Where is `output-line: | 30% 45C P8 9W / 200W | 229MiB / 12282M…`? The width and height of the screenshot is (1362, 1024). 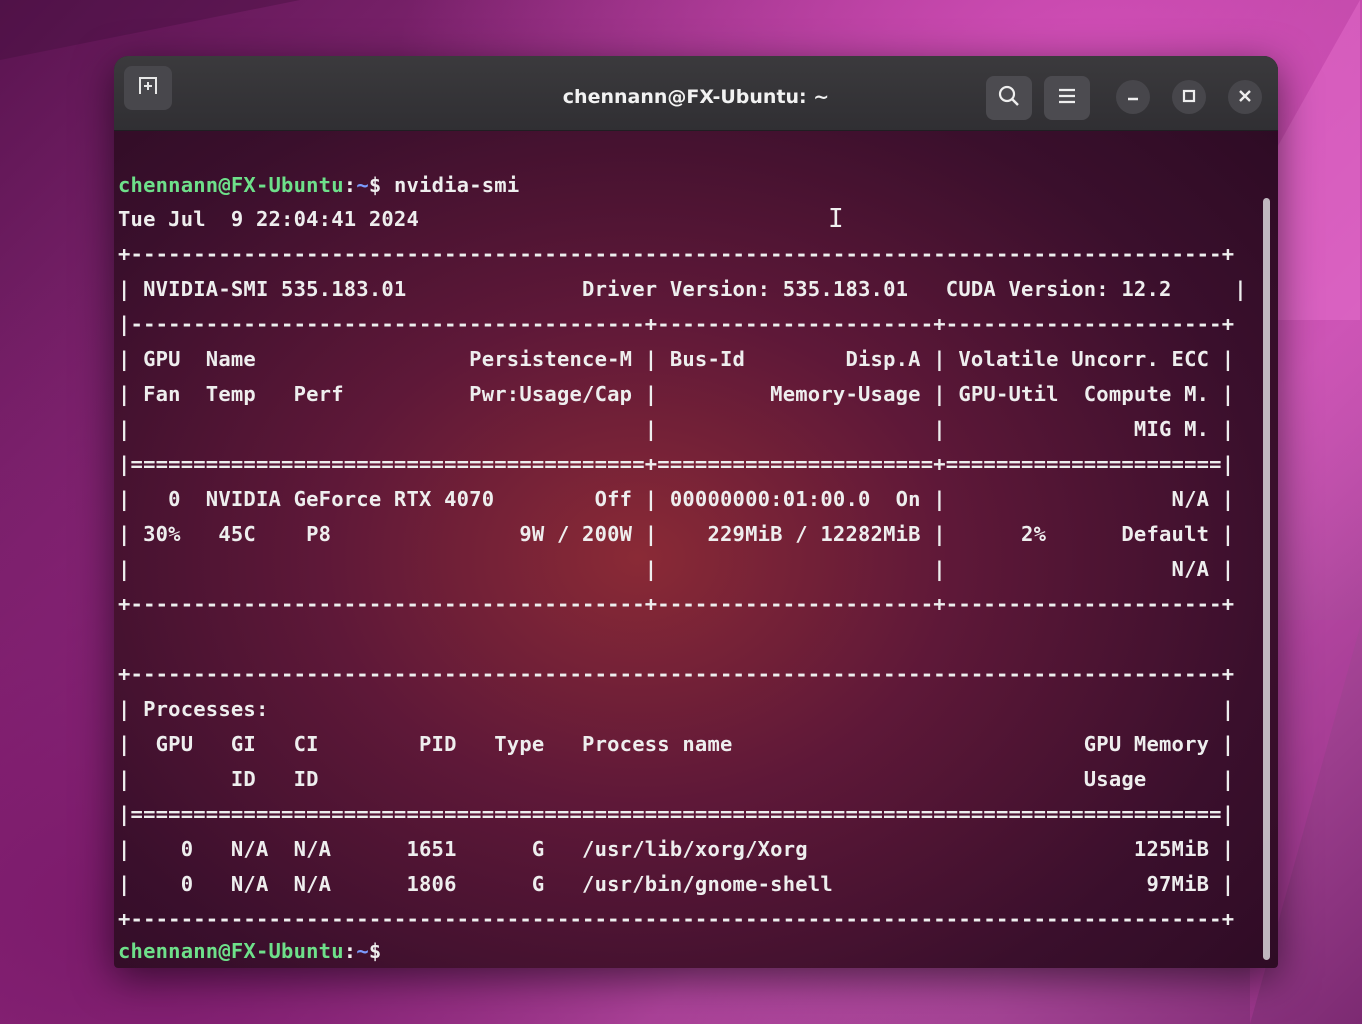 output-line: | 30% 45C P8 9W / 200W | 229MiB / 12282M… is located at coordinates (676, 534).